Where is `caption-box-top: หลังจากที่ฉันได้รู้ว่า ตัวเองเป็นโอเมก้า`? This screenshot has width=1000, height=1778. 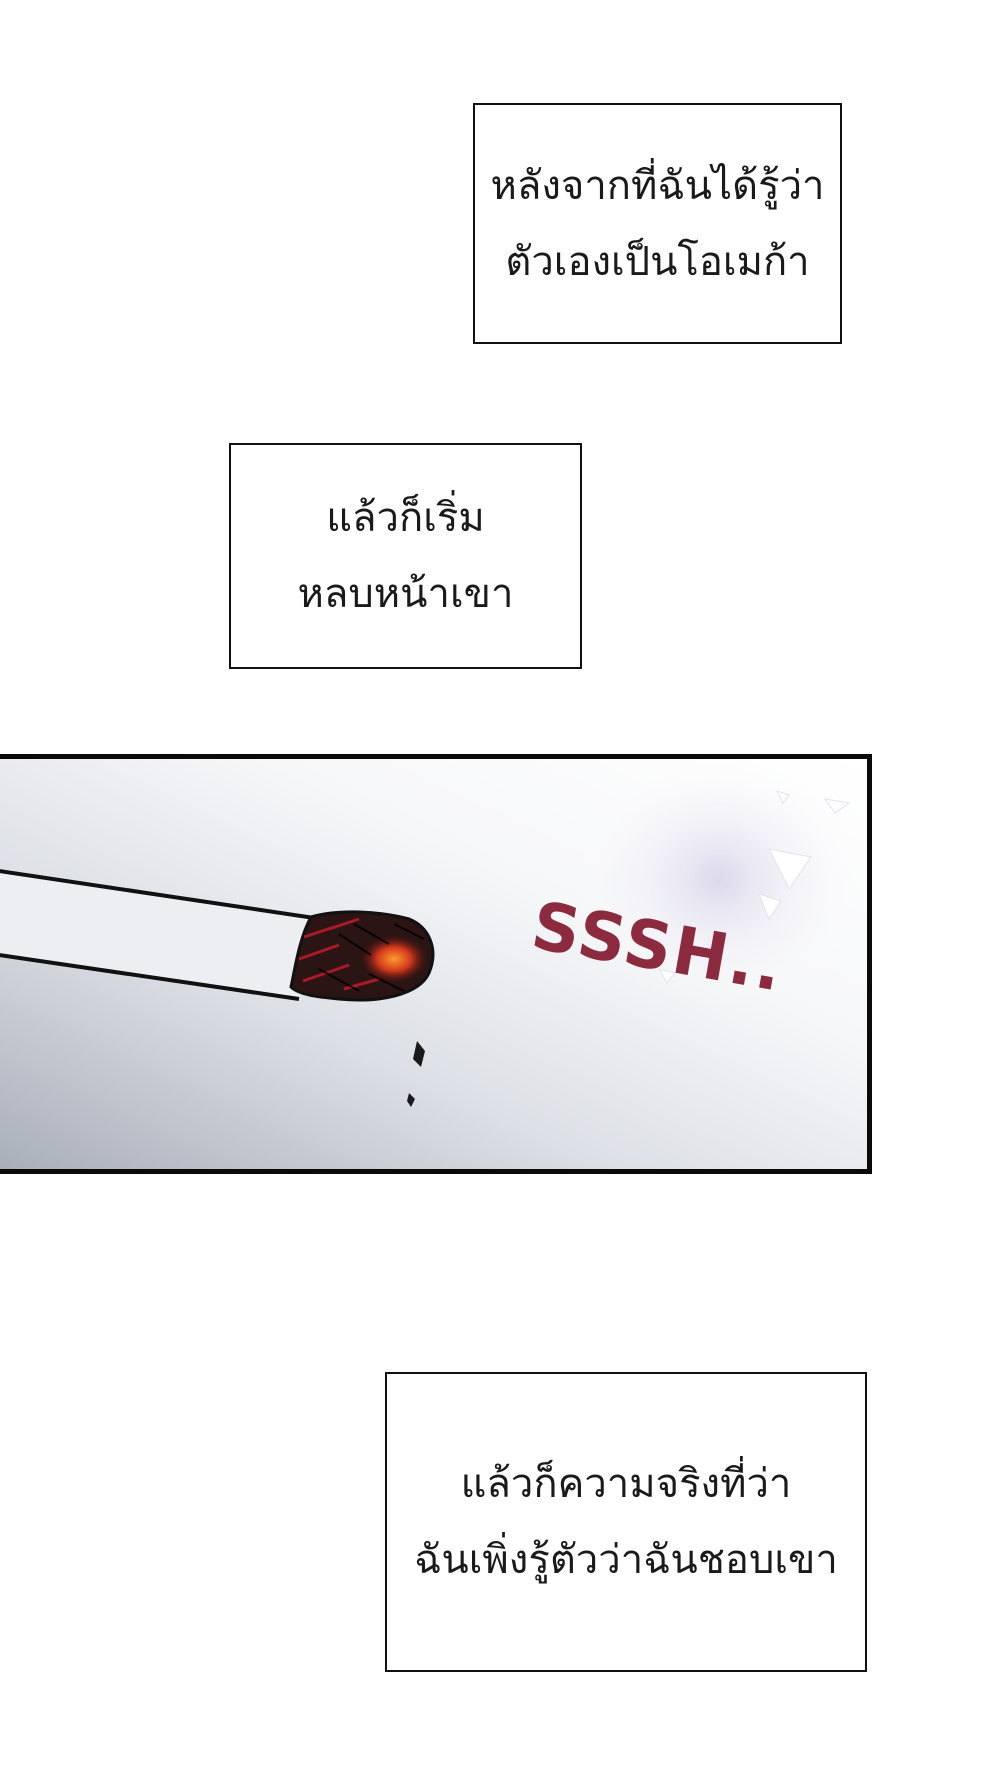
caption-box-top: หลังจากที่ฉันได้รู้ว่า ตัวเองเป็นโอเมก้า is located at coordinates (657, 223).